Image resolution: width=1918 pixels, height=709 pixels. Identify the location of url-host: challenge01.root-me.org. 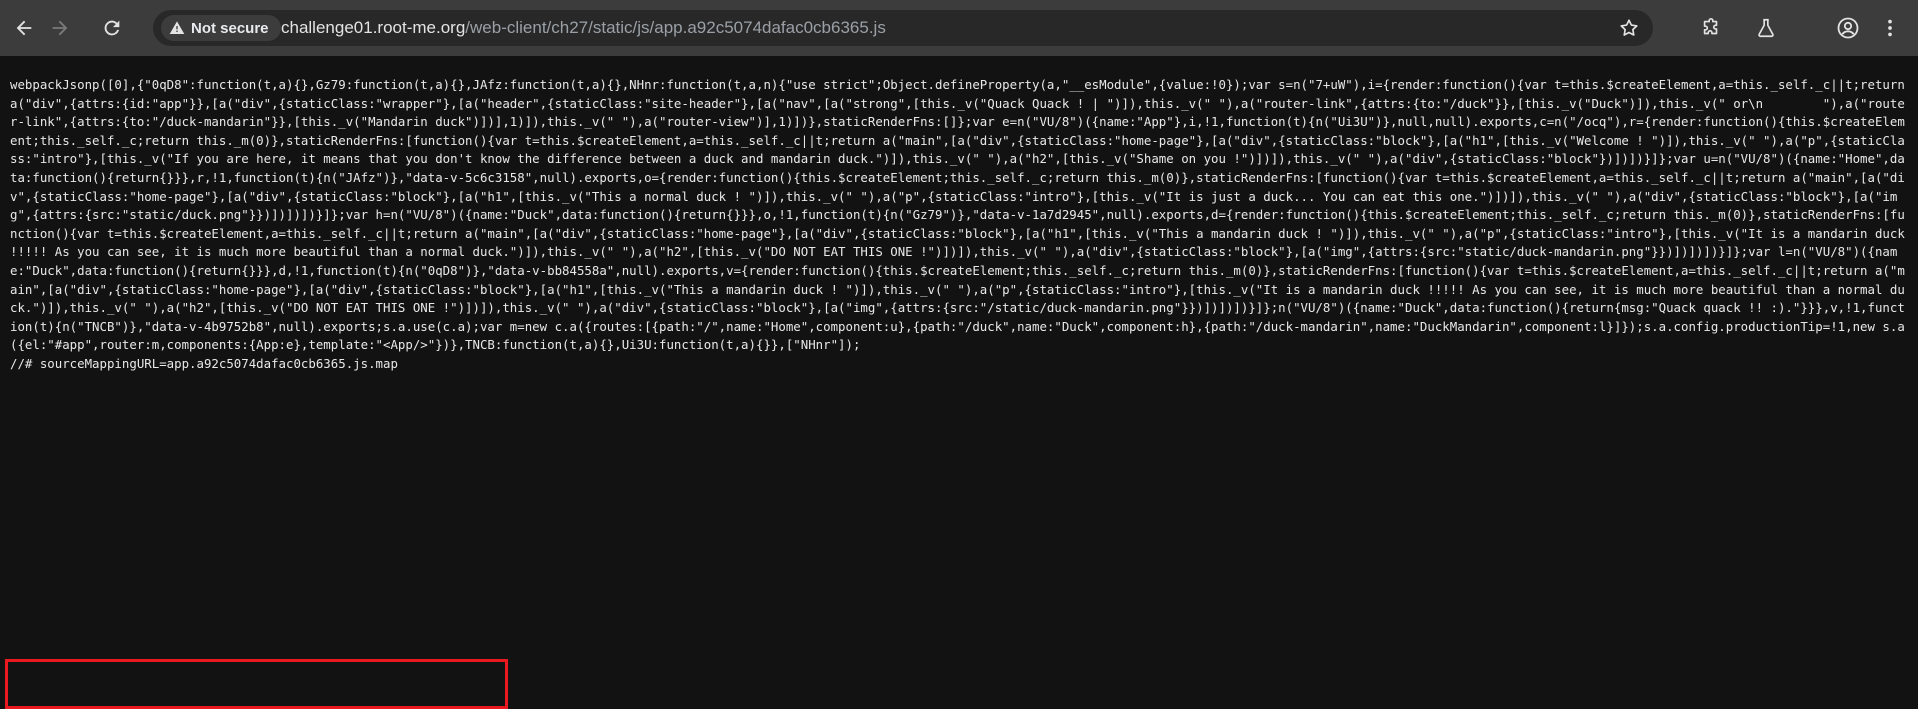
(373, 27).